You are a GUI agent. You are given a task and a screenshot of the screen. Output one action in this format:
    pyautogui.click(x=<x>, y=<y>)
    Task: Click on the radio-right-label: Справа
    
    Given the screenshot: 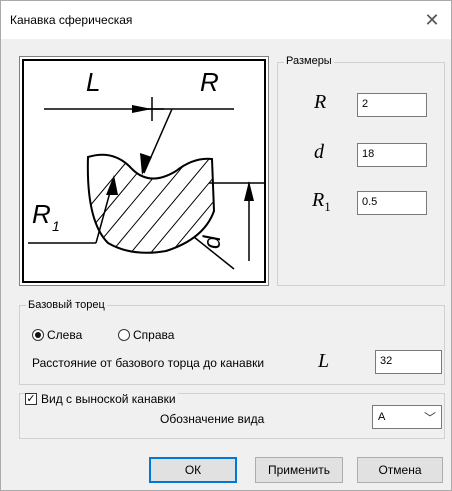 What is the action you would take?
    pyautogui.click(x=154, y=335)
    